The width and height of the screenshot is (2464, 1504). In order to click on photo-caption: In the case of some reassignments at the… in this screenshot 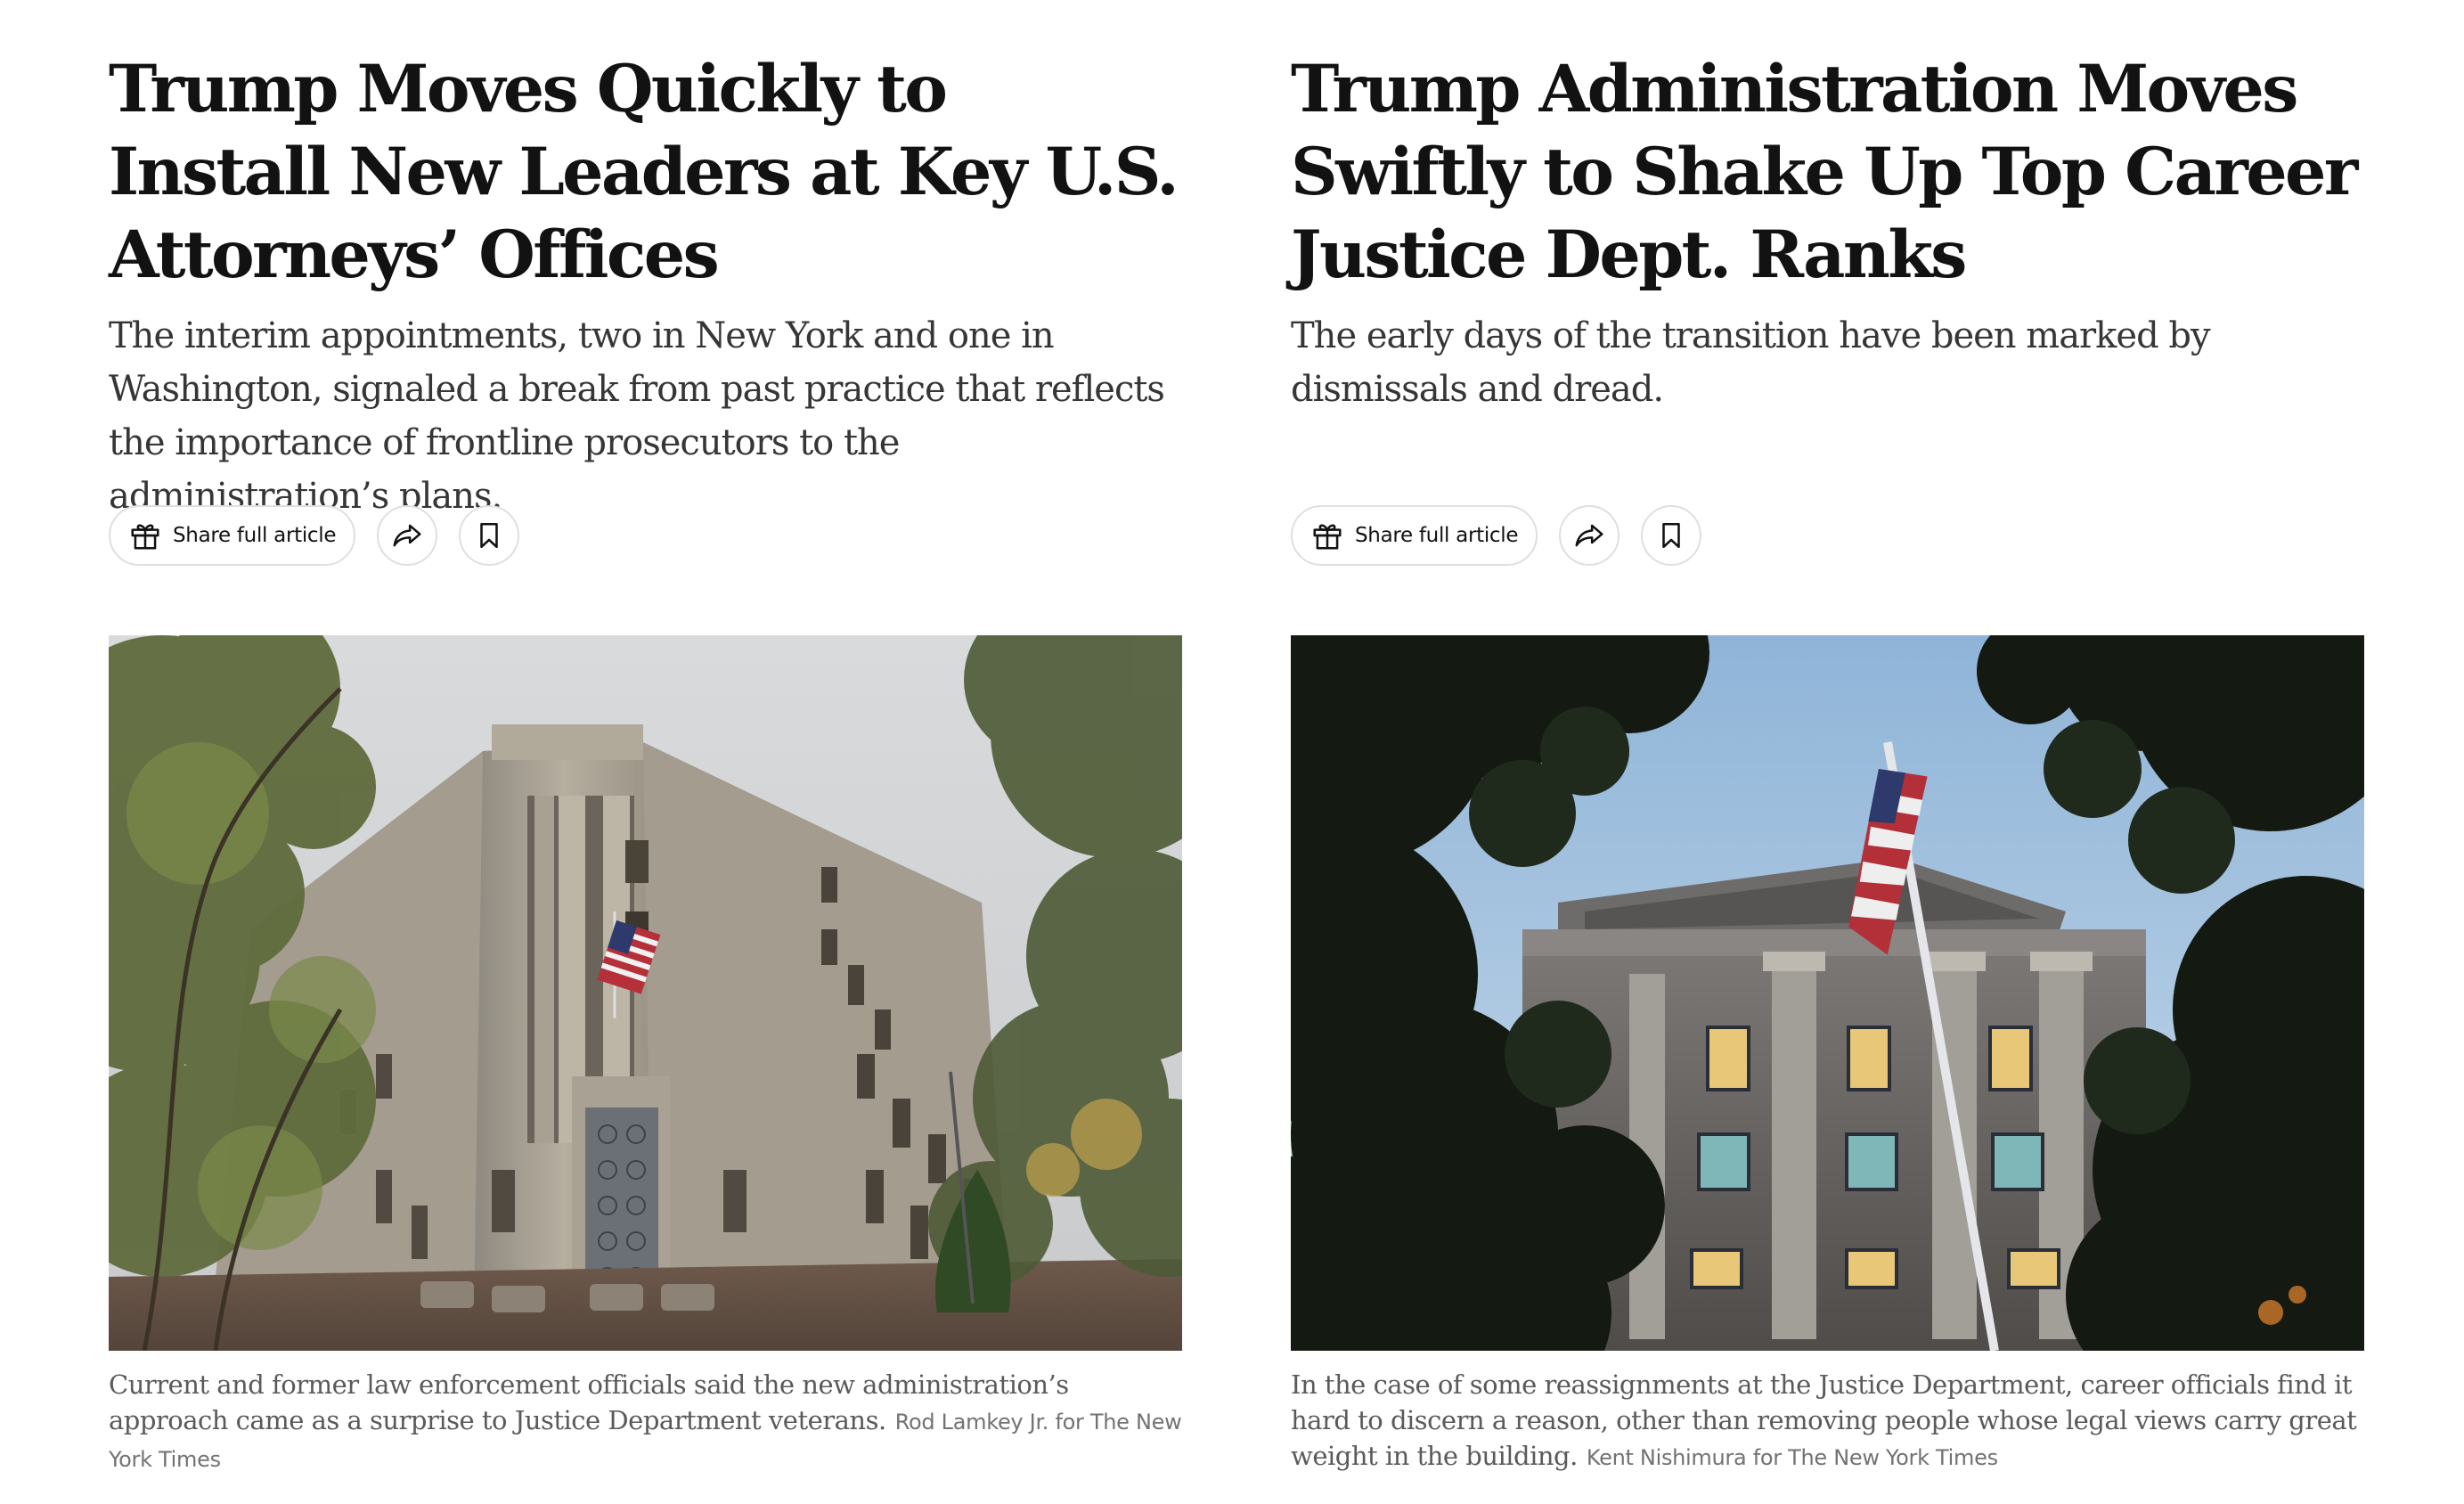, I will do `click(1828, 1421)`.